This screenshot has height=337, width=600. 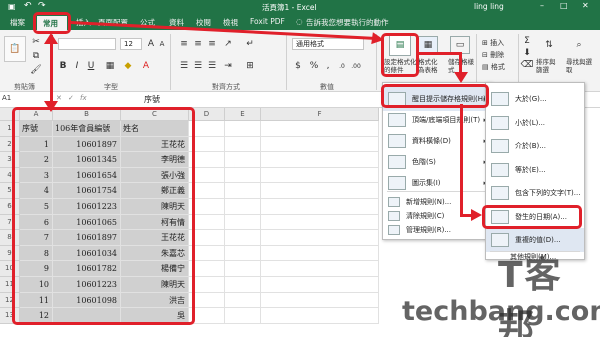 I want to click on sort-filter-label: 排序與篩選, so click(x=548, y=66).